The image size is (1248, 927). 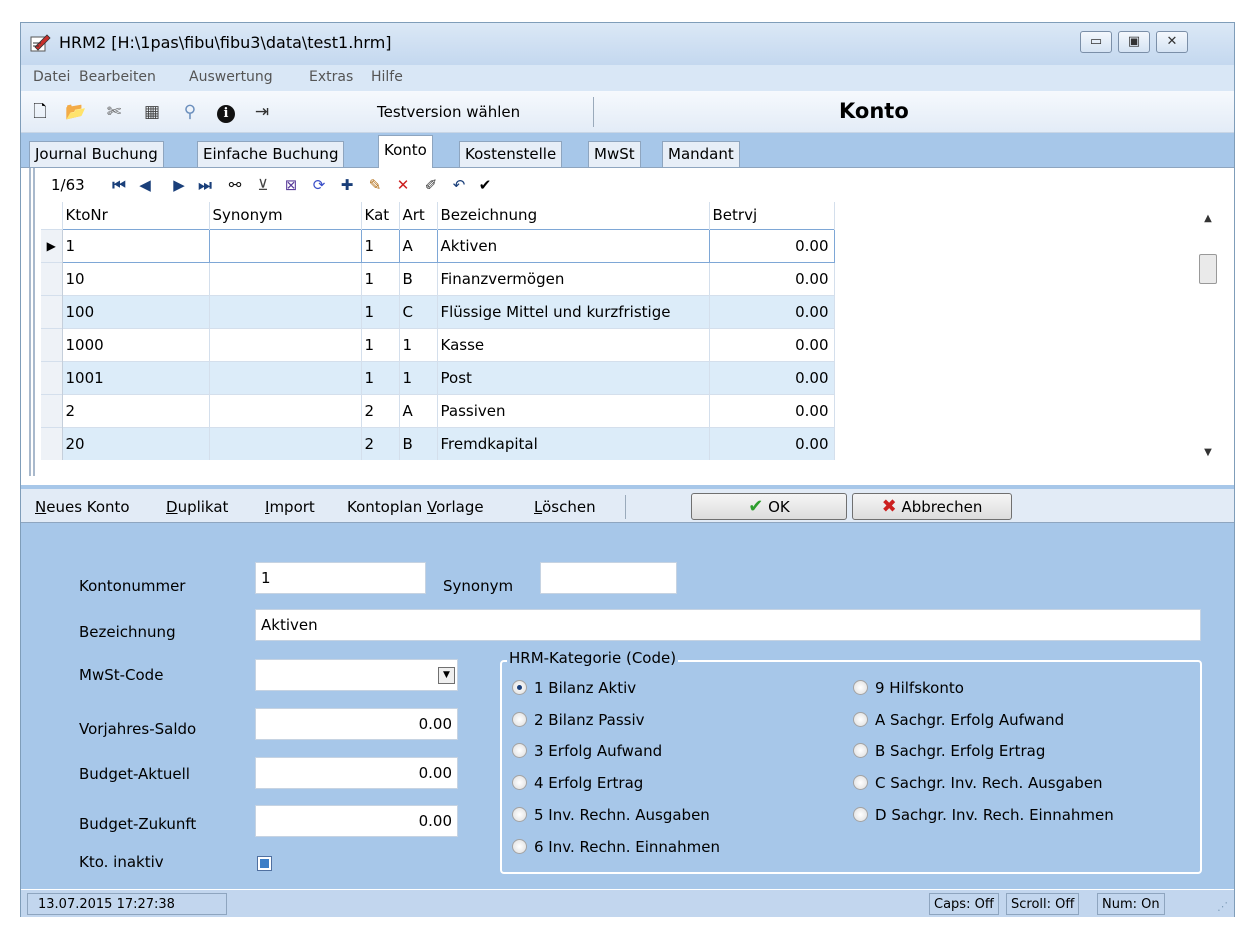 What do you see at coordinates (179, 185) in the screenshot?
I see `next-record-icon: ▶` at bounding box center [179, 185].